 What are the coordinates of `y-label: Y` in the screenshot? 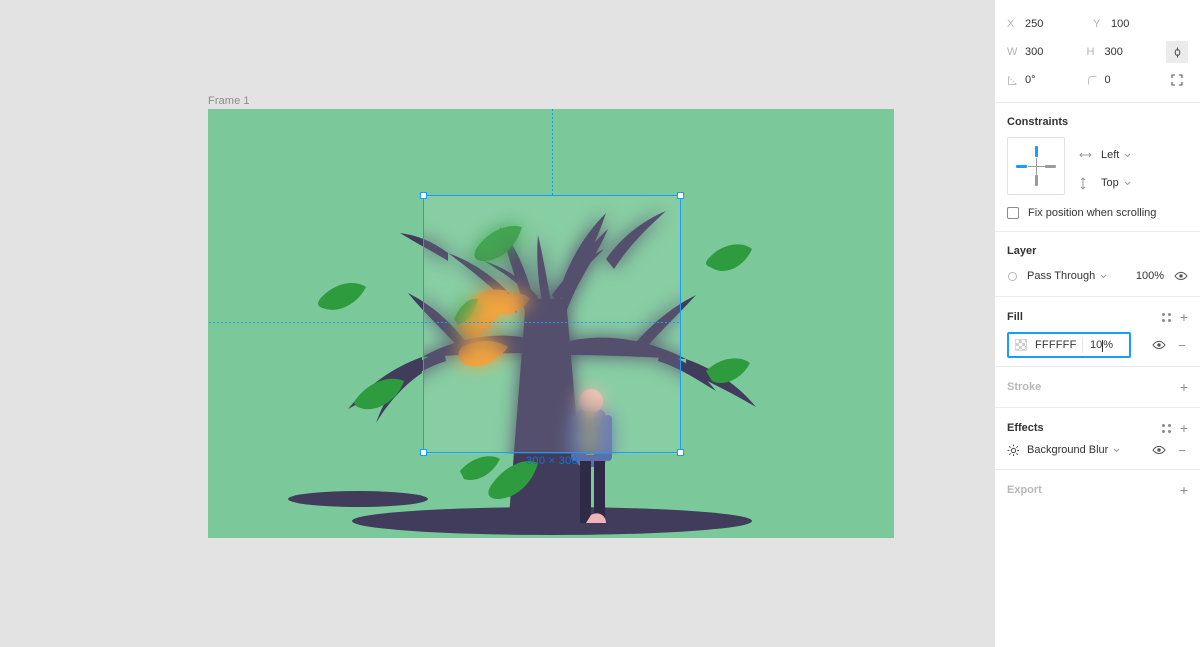 It's located at (1097, 24).